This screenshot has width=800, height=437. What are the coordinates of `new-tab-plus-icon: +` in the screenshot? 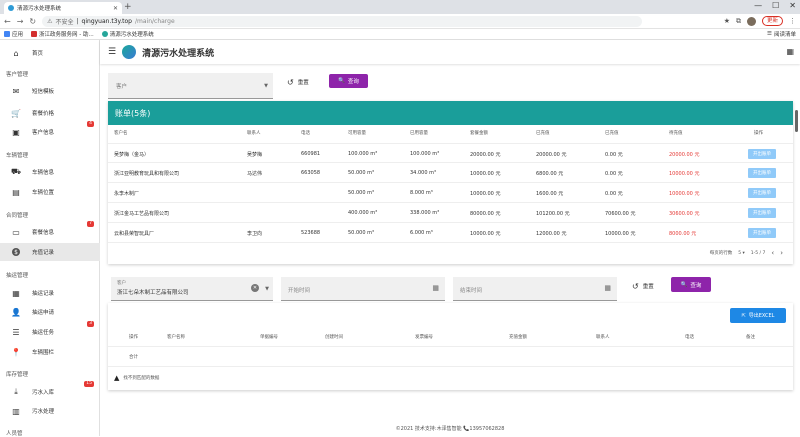 It's located at (128, 7).